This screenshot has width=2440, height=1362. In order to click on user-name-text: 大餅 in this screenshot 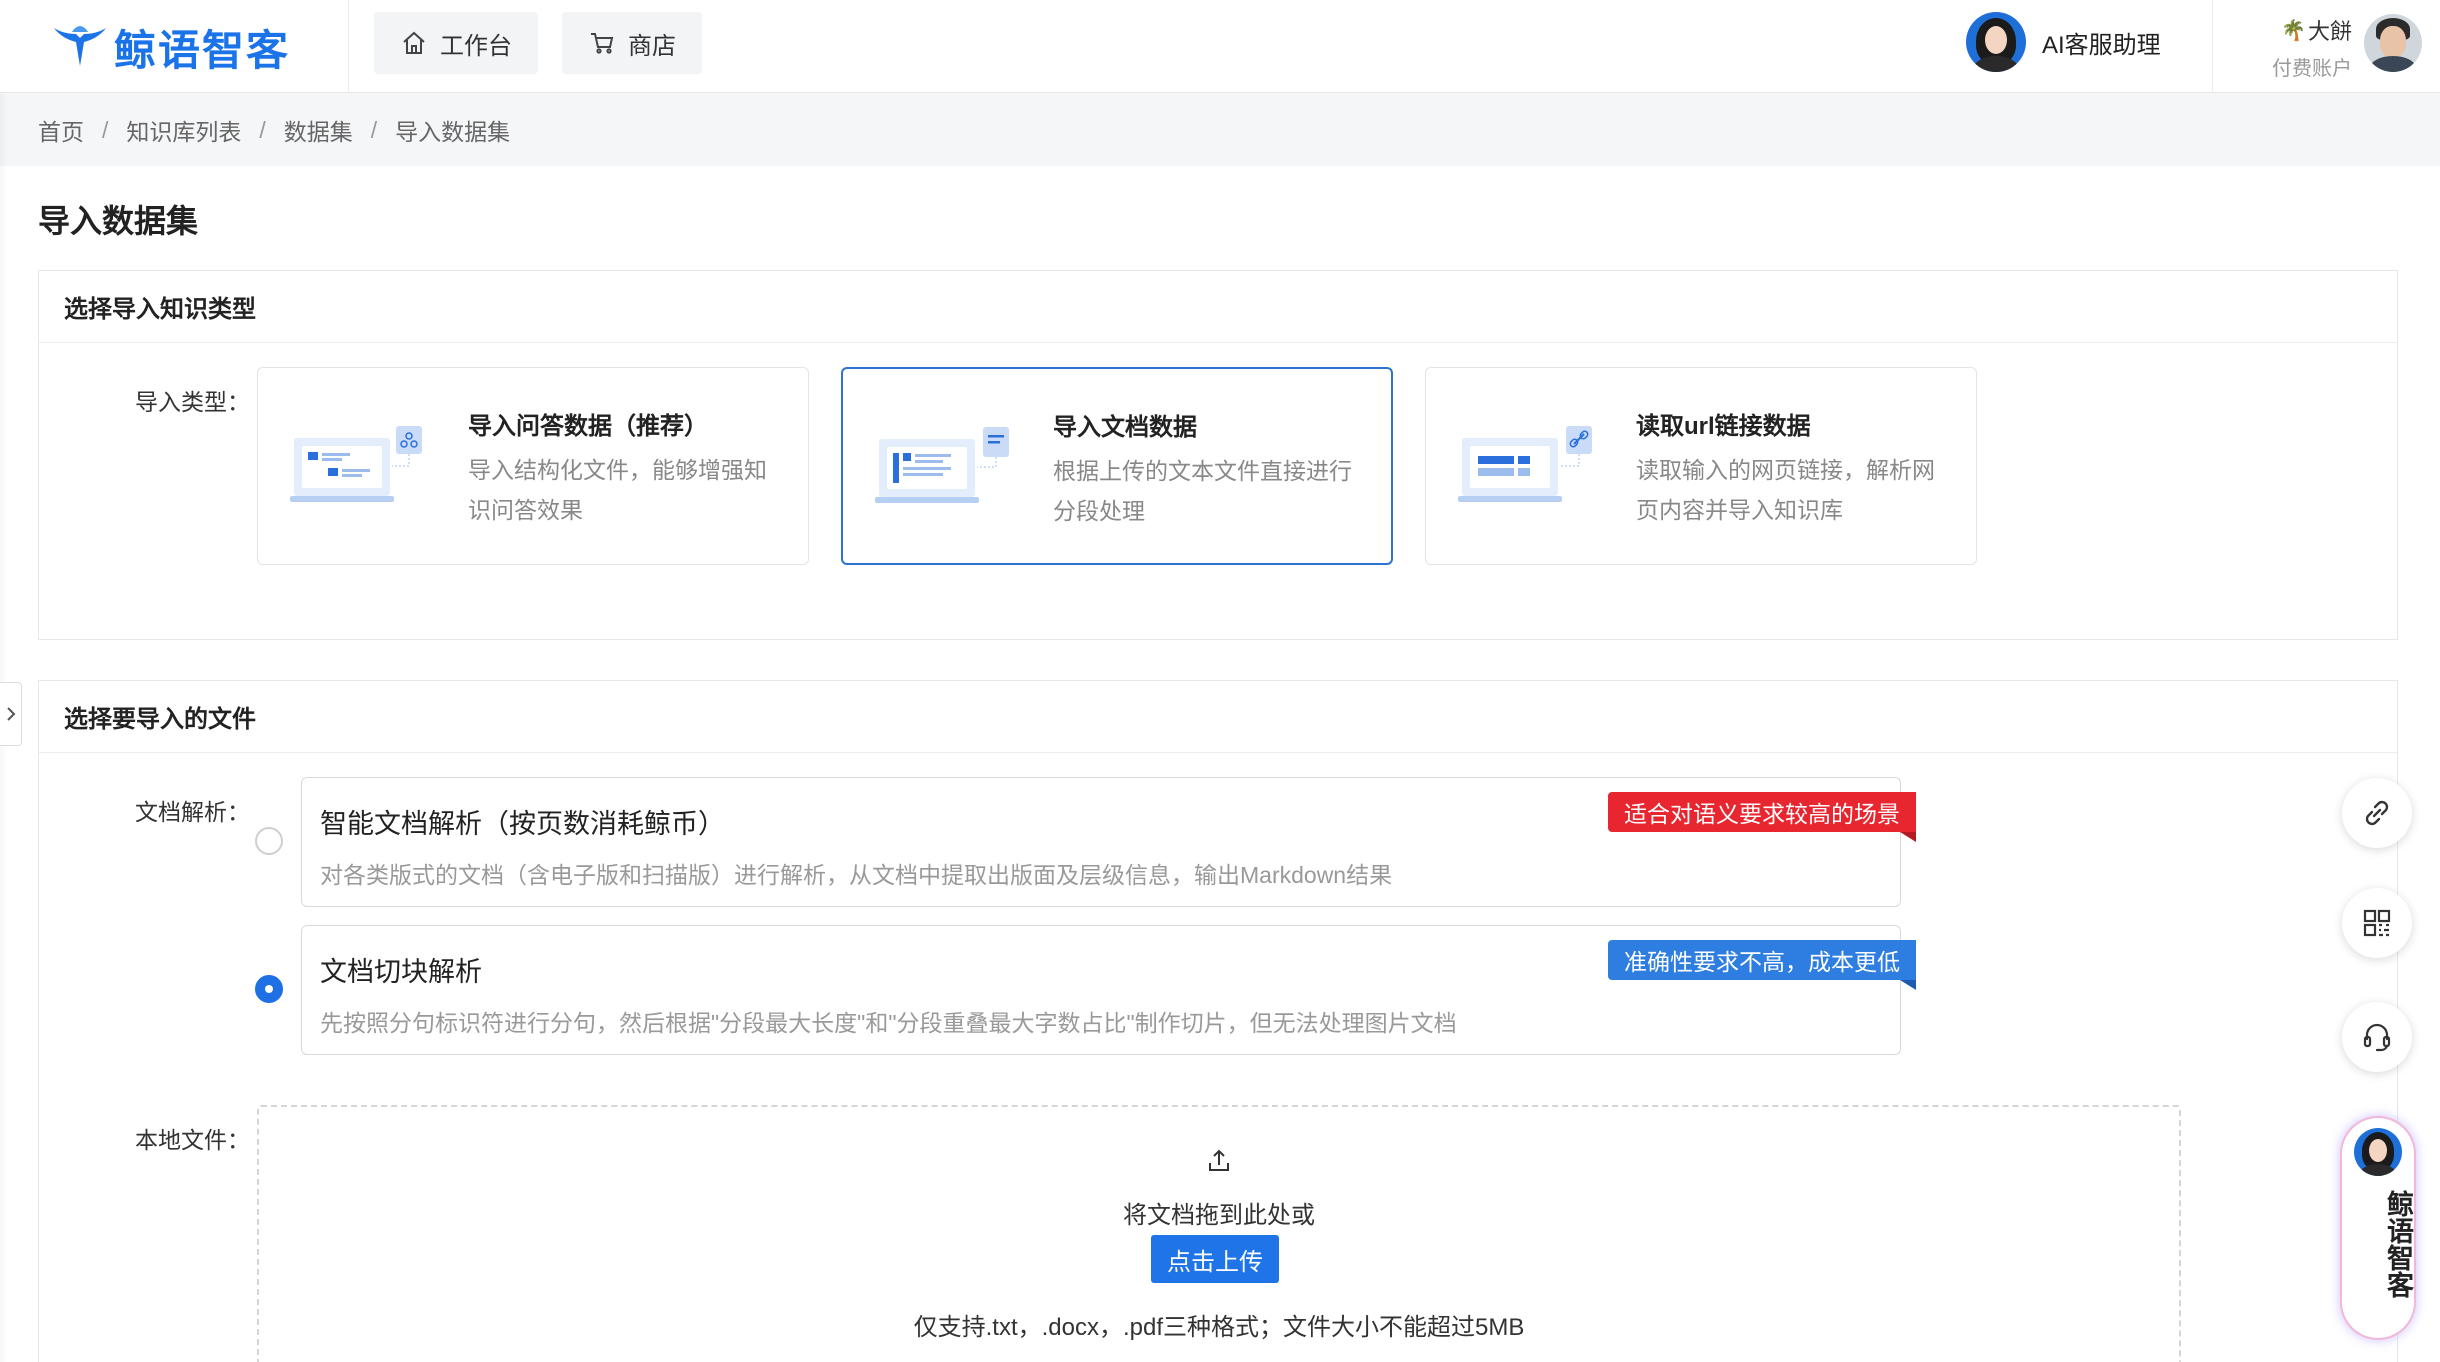, I will do `click(2329, 31)`.